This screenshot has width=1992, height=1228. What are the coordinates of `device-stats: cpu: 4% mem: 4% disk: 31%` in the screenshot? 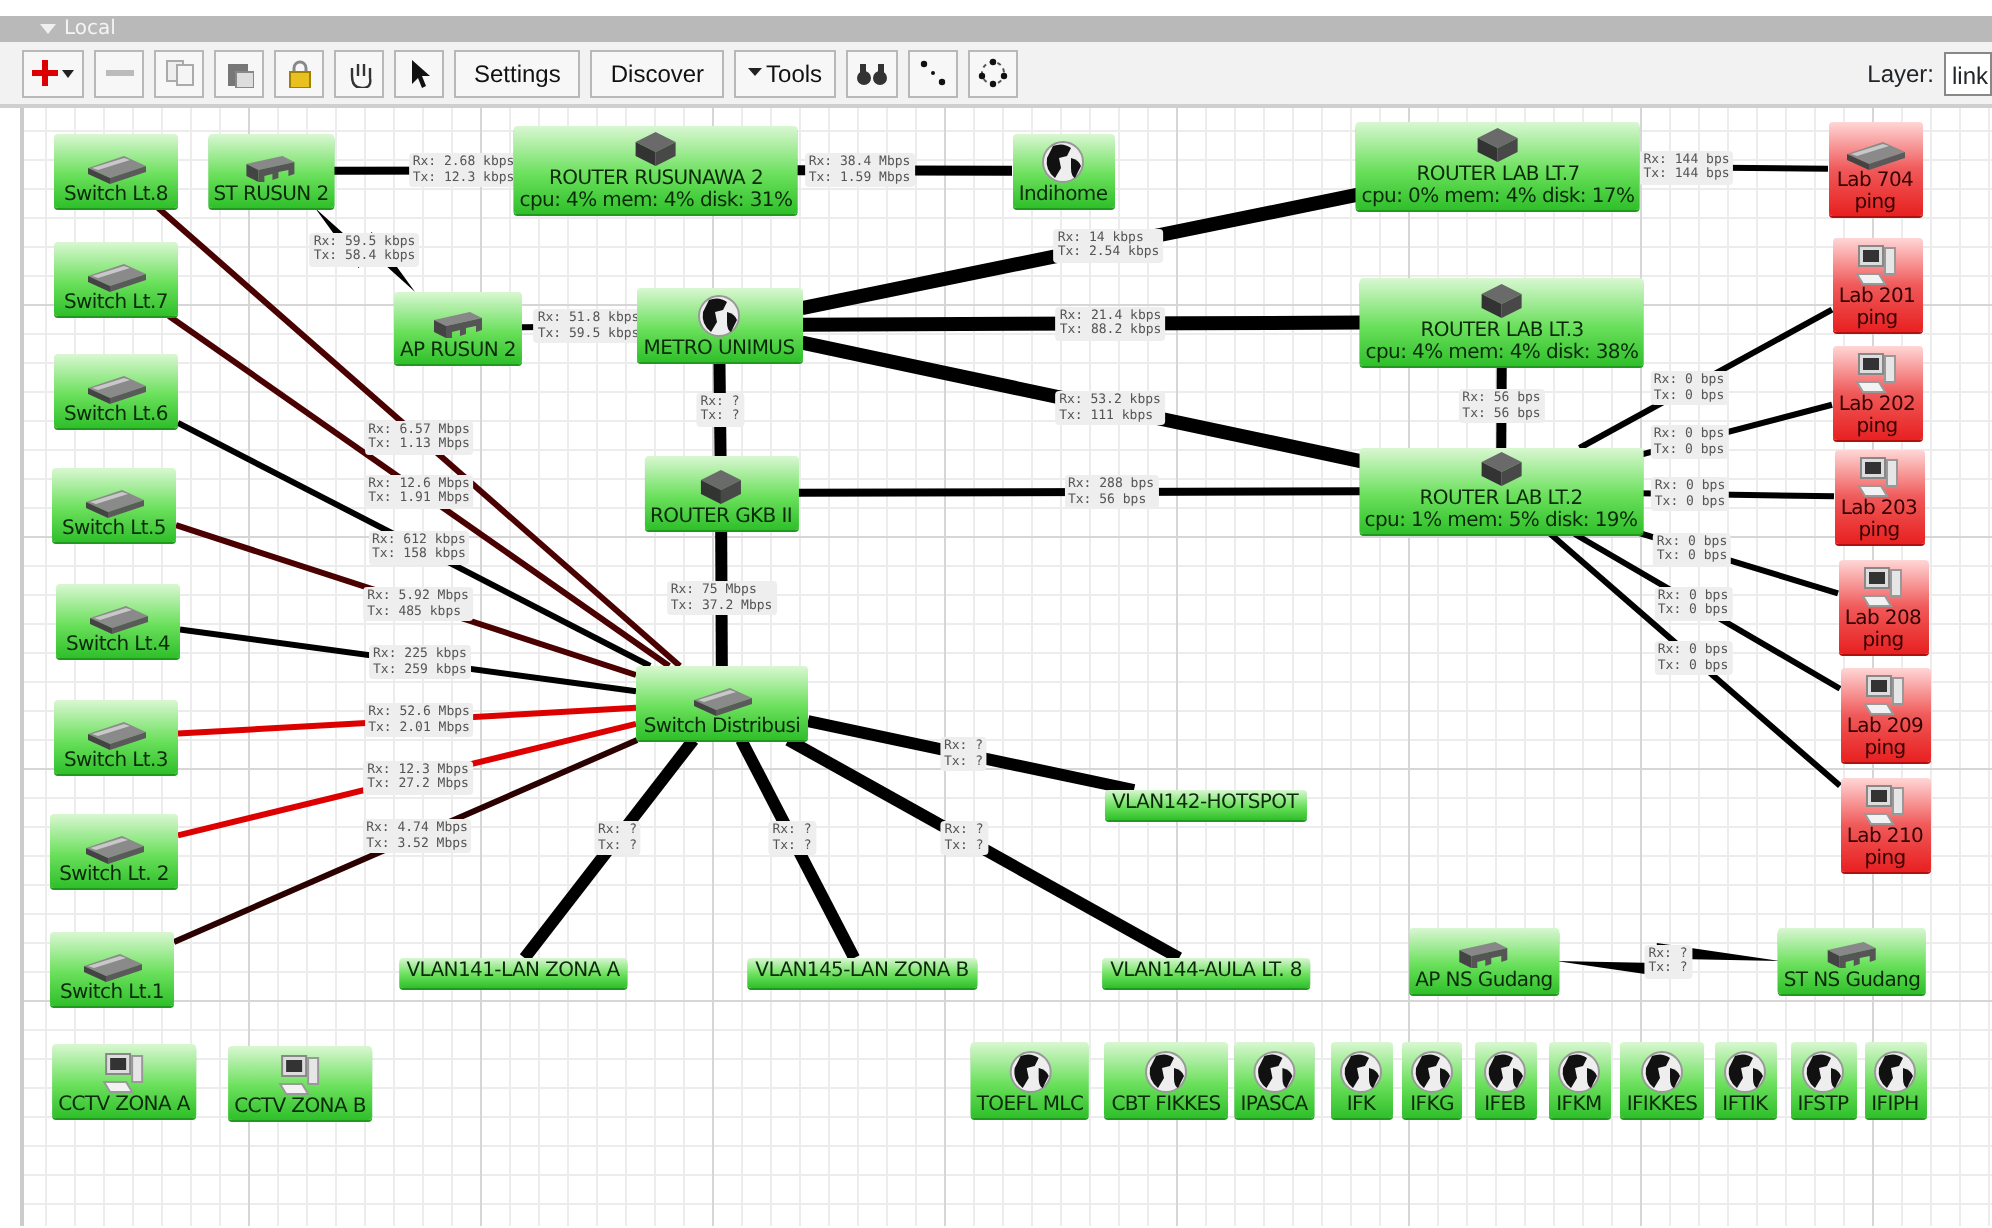 It's located at (656, 201).